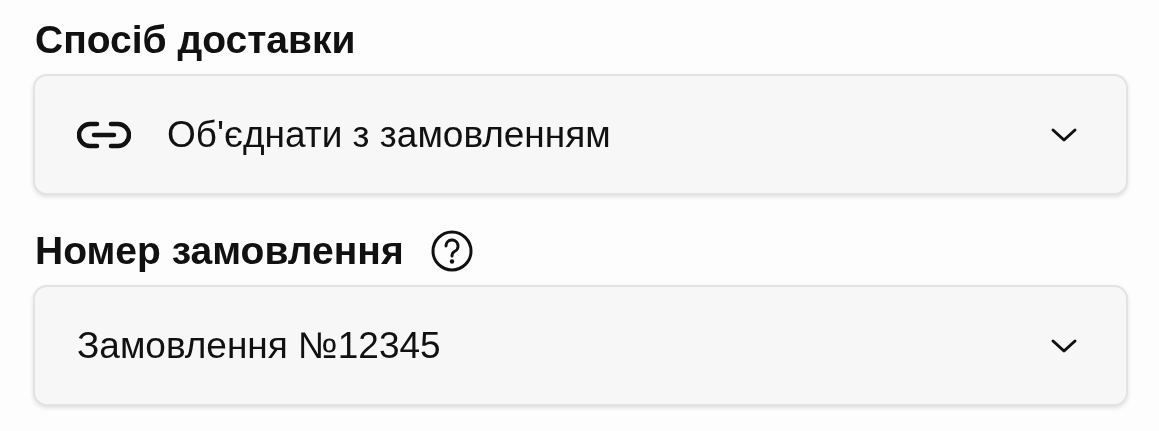 The width and height of the screenshot is (1159, 431). I want to click on help-icon, so click(451, 251).